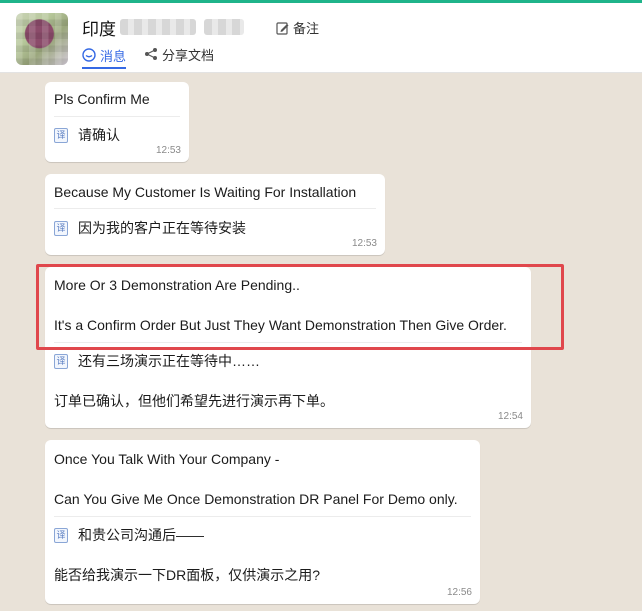 The height and width of the screenshot is (611, 642). Describe the element at coordinates (510, 416) in the screenshot. I see `message-time: 12:54` at that location.